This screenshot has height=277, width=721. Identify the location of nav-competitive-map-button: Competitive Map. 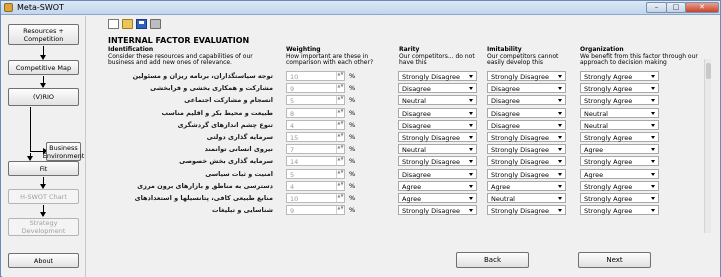
(43, 67).